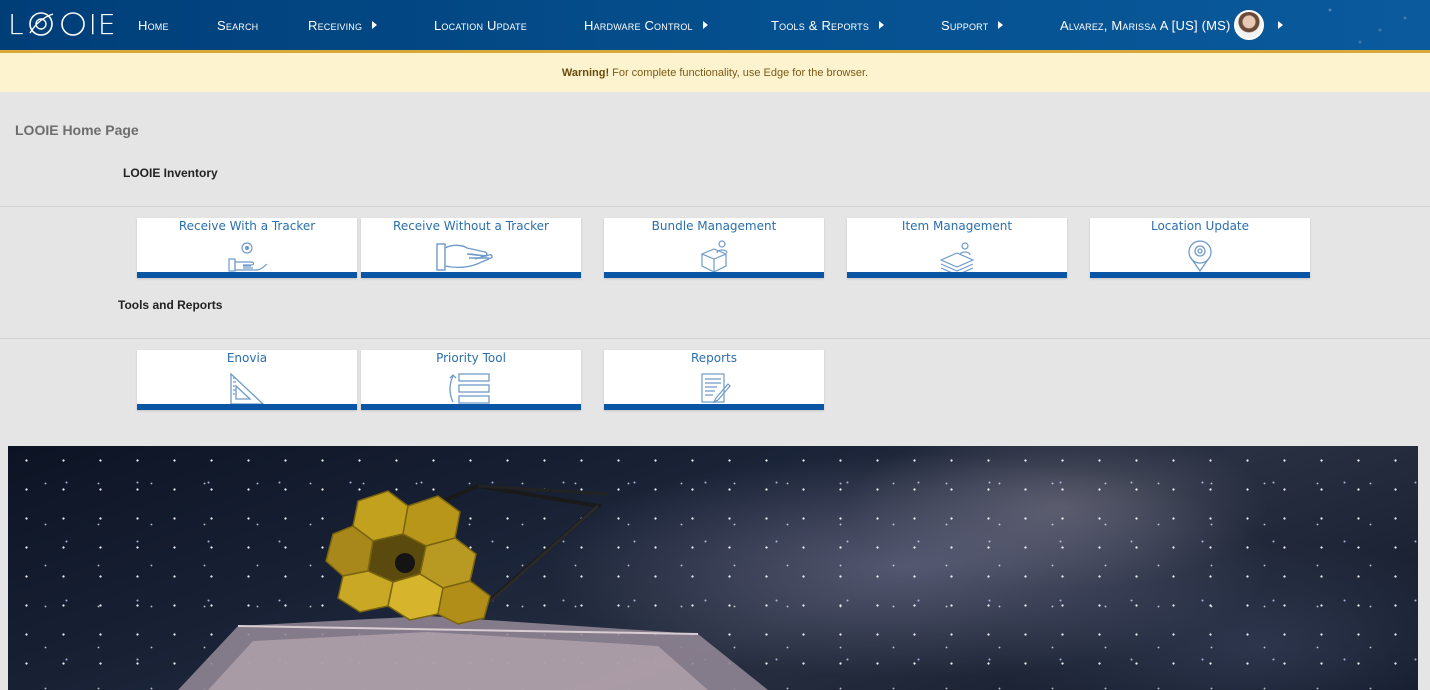 The image size is (1430, 690). Describe the element at coordinates (1200, 256) in the screenshot. I see `location-pin-icon` at that location.